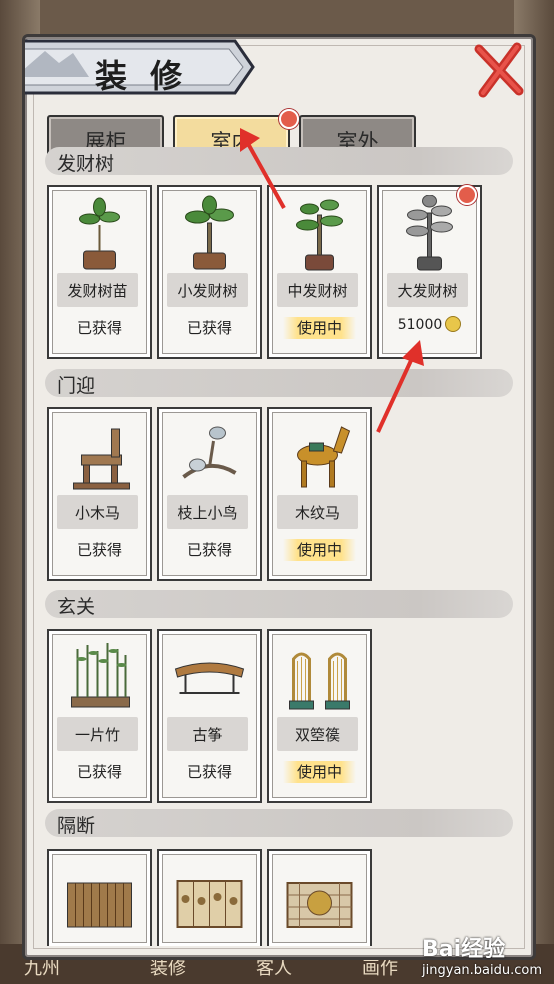  Describe the element at coordinates (207, 512) in the screenshot. I see `item-name: 枝上小鸟` at that location.